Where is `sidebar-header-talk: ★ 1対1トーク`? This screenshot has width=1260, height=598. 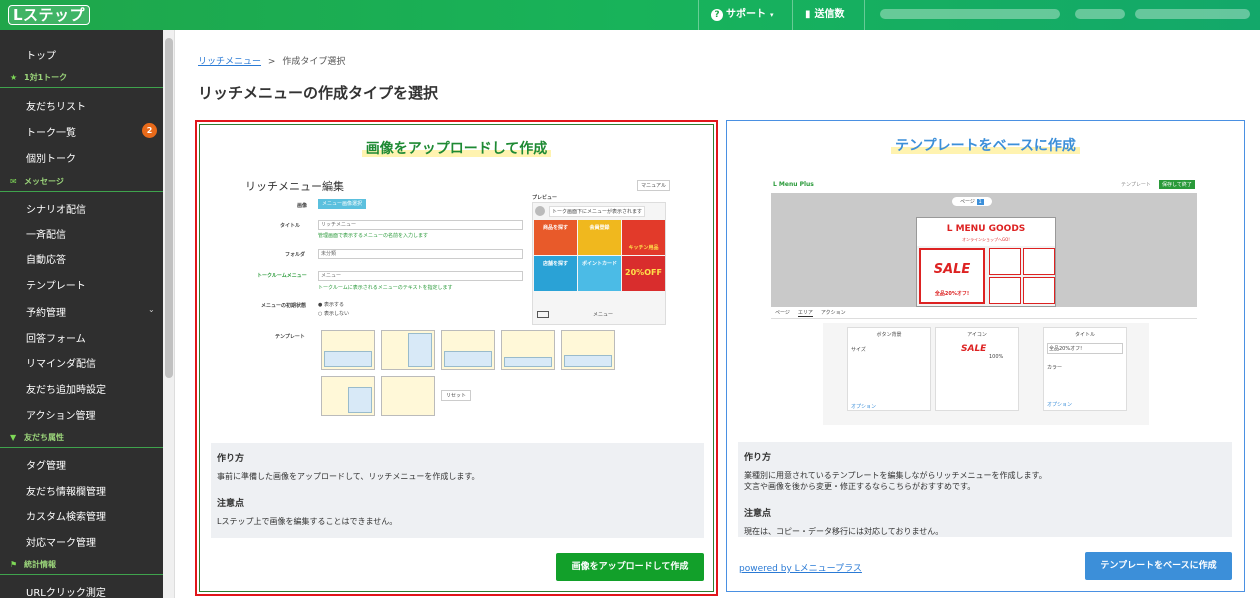
sidebar-header-talk: ★ 1対1トーク is located at coordinates (81, 78).